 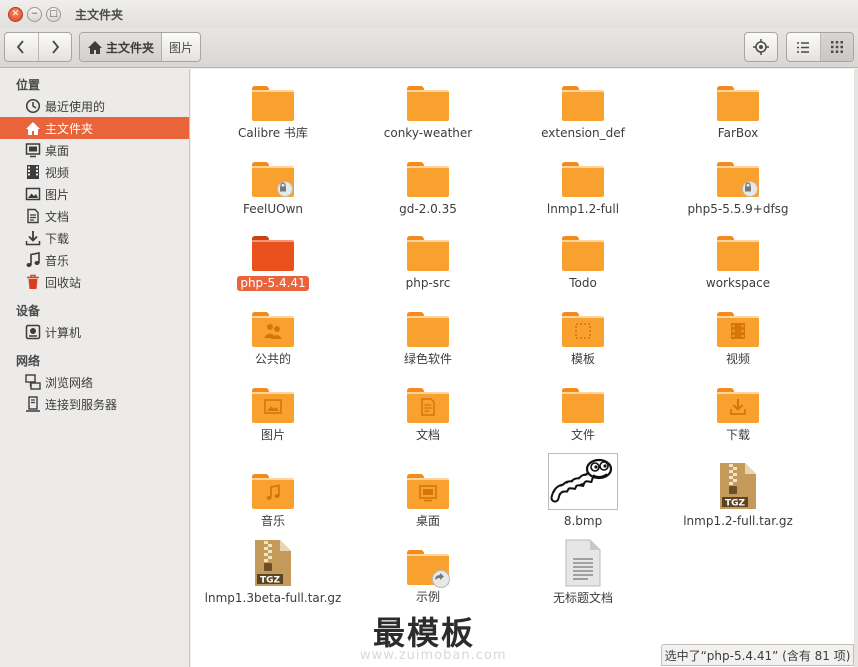 I want to click on file-item: 8.bmp, so click(x=583, y=491).